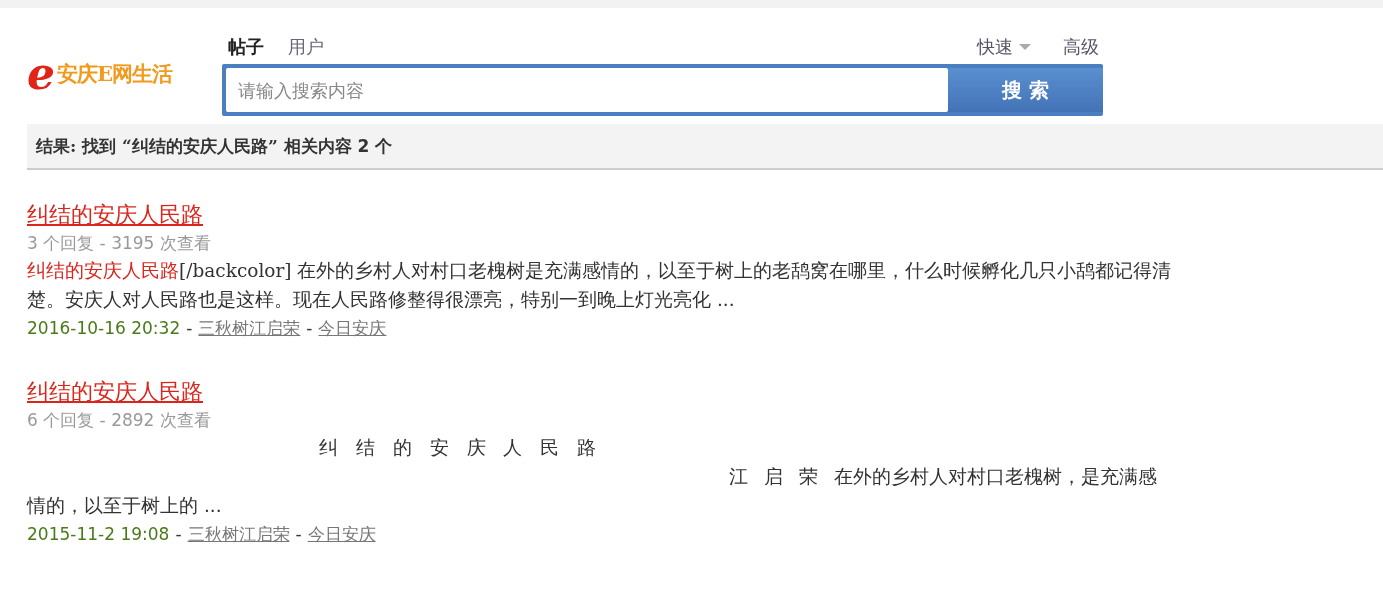  I want to click on dropdown-button: 快速, so click(1004, 47).